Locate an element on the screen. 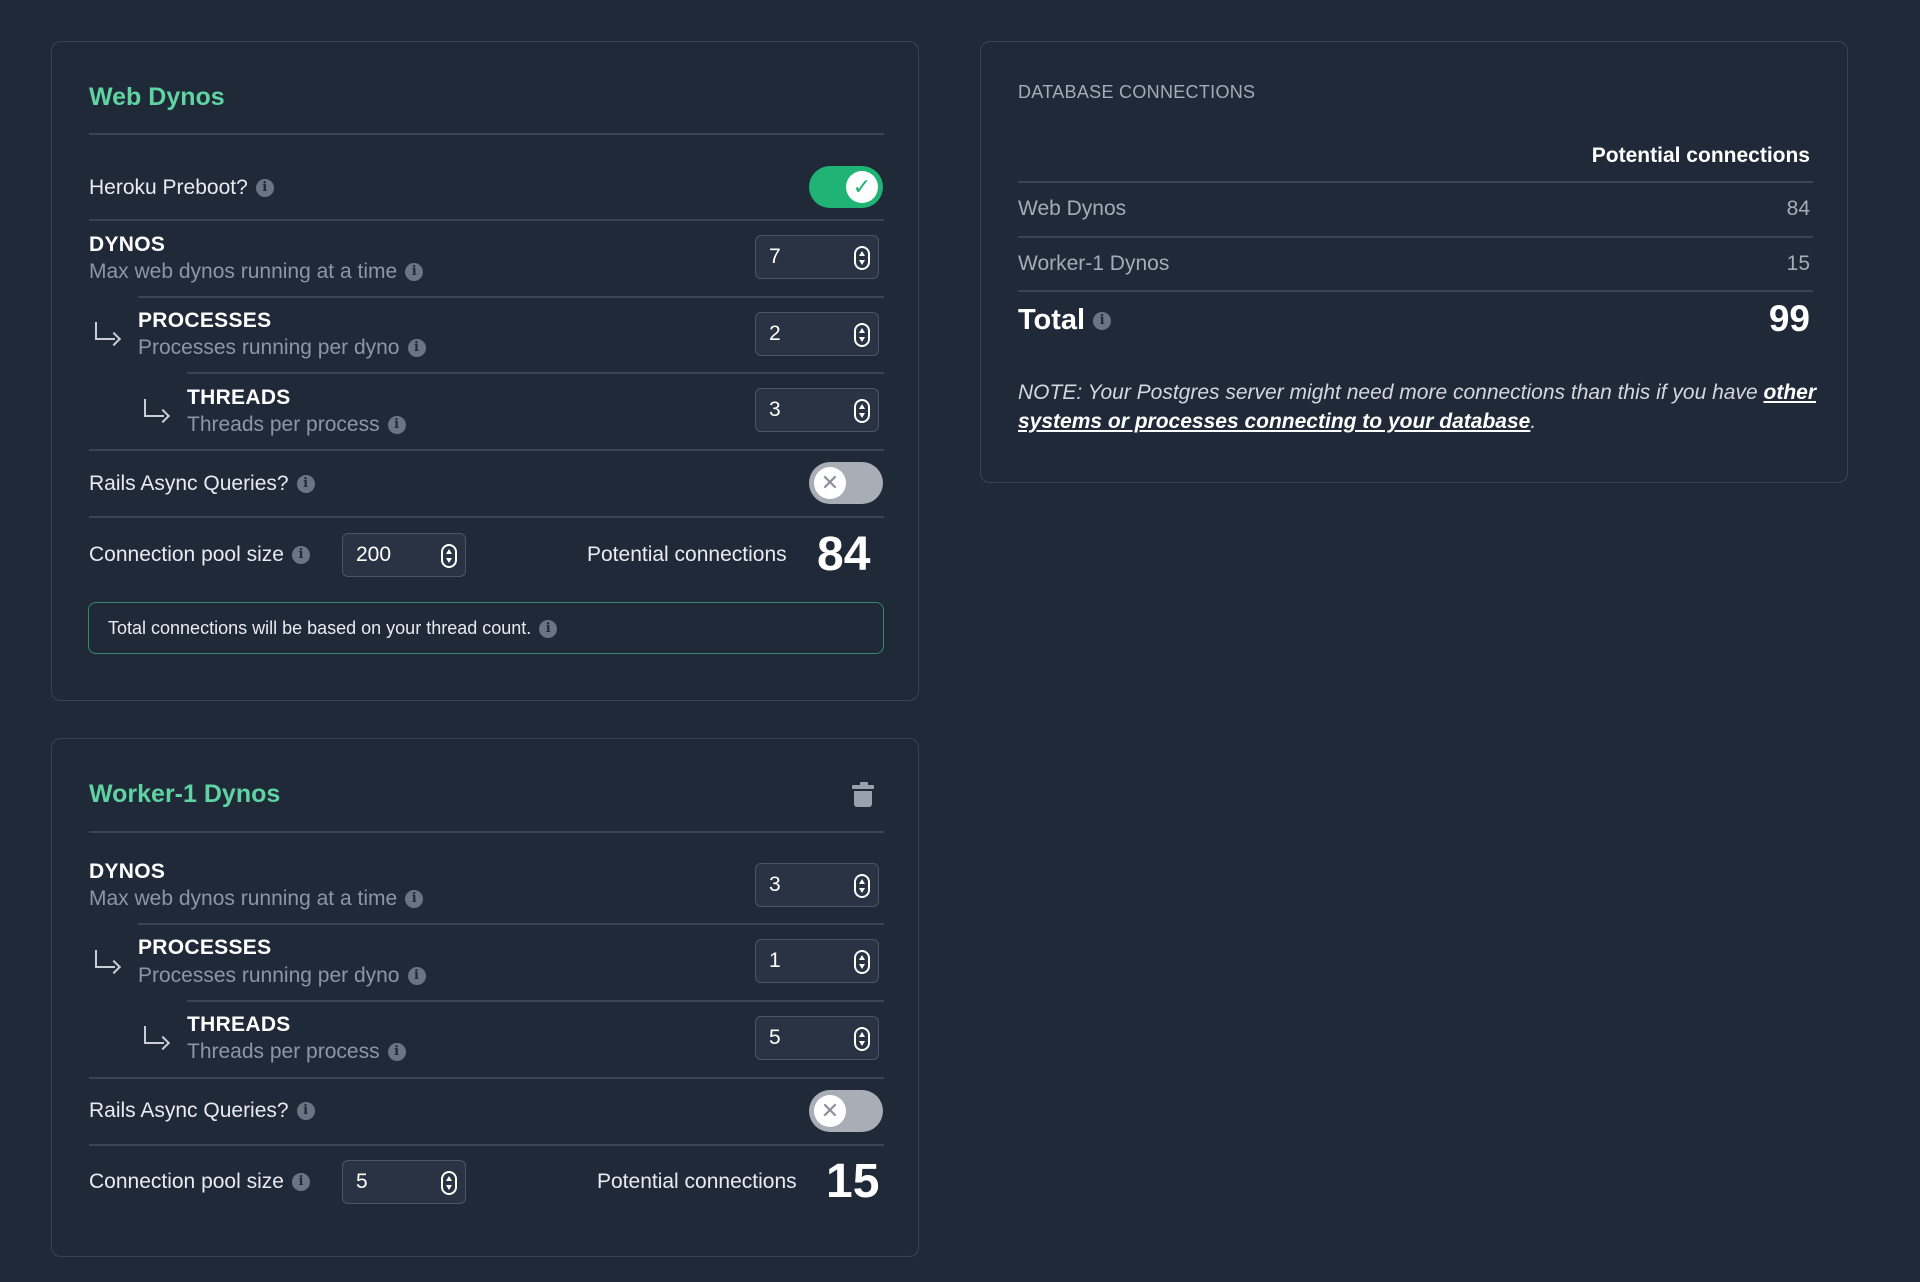  check-icon: ✓ is located at coordinates (862, 187).